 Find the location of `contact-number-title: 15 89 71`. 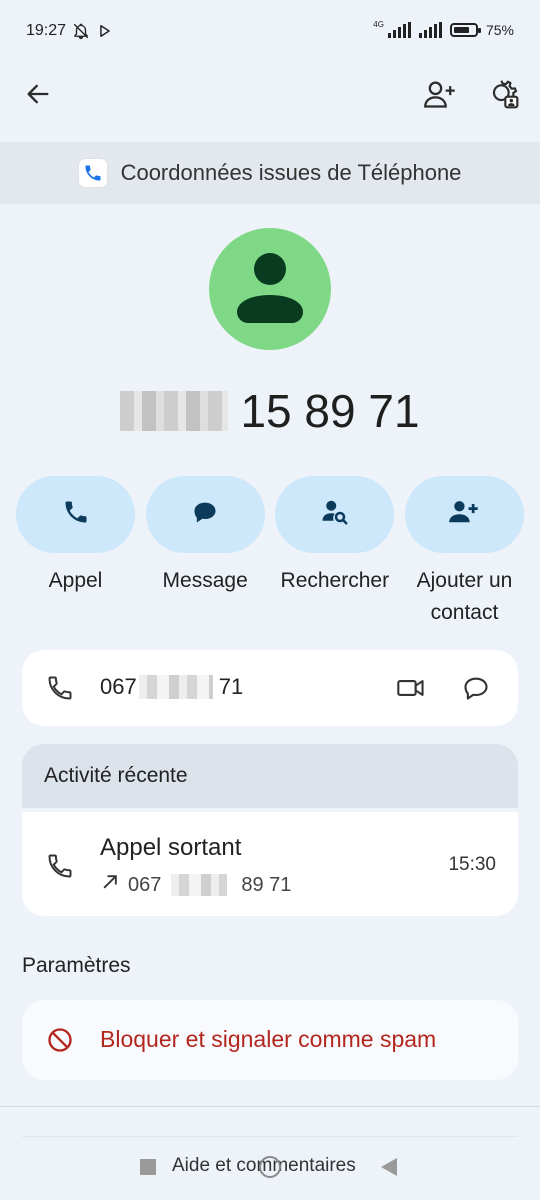

contact-number-title: 15 89 71 is located at coordinates (270, 411).